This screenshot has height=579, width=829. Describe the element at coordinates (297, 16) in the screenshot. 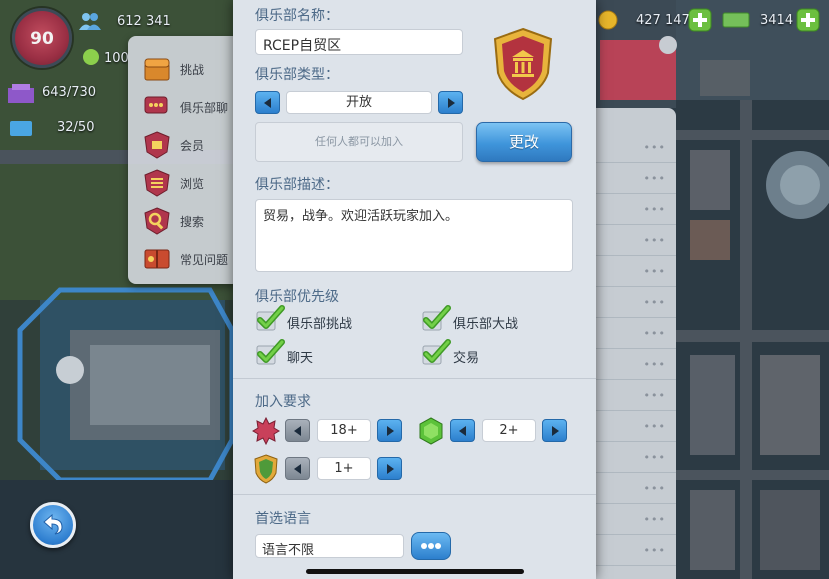

I see `club-name-label: 俱乐部名称：` at that location.